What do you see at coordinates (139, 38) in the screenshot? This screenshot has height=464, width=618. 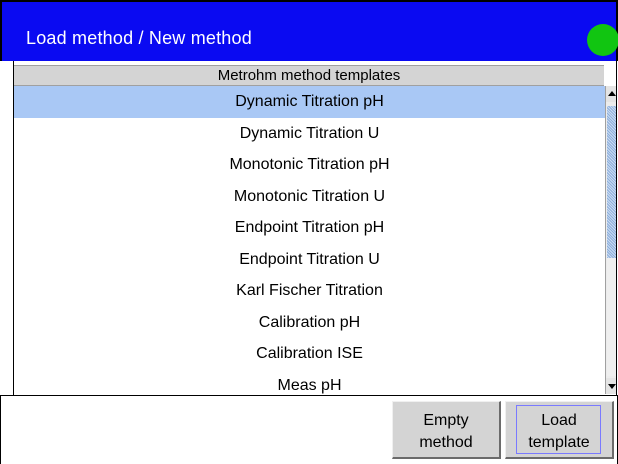 I see `window-title: Load method / New method` at bounding box center [139, 38].